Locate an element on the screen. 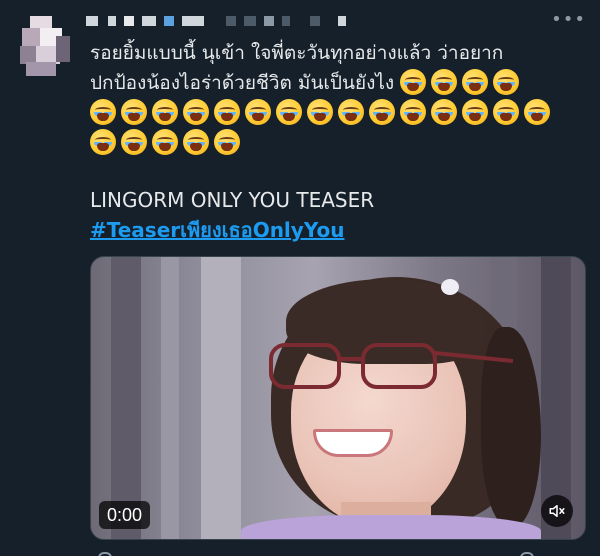 This screenshot has height=556, width=600. reply-icon is located at coordinates (105, 554).